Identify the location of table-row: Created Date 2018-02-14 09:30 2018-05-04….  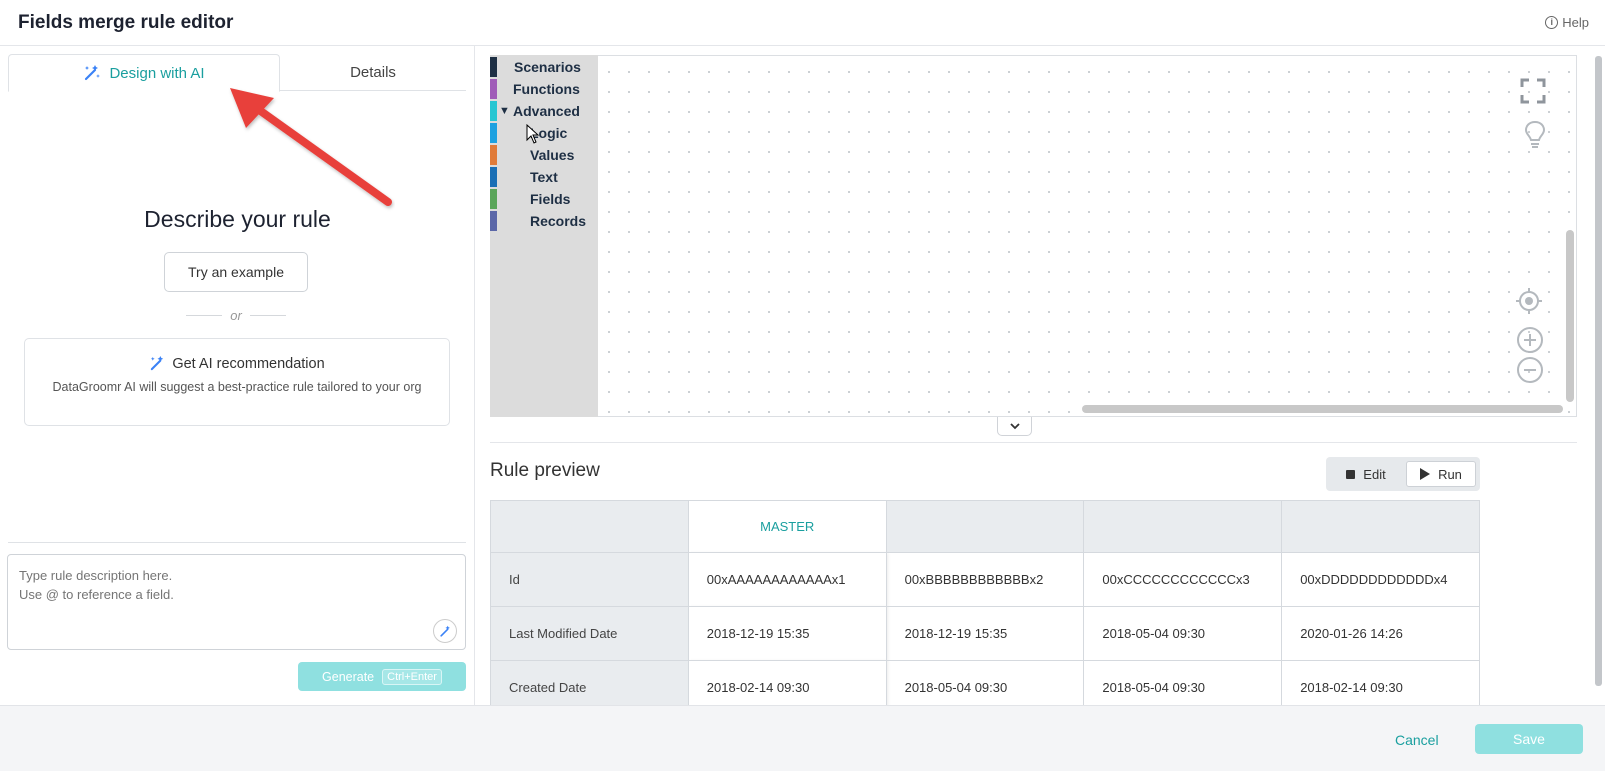
(985, 682).